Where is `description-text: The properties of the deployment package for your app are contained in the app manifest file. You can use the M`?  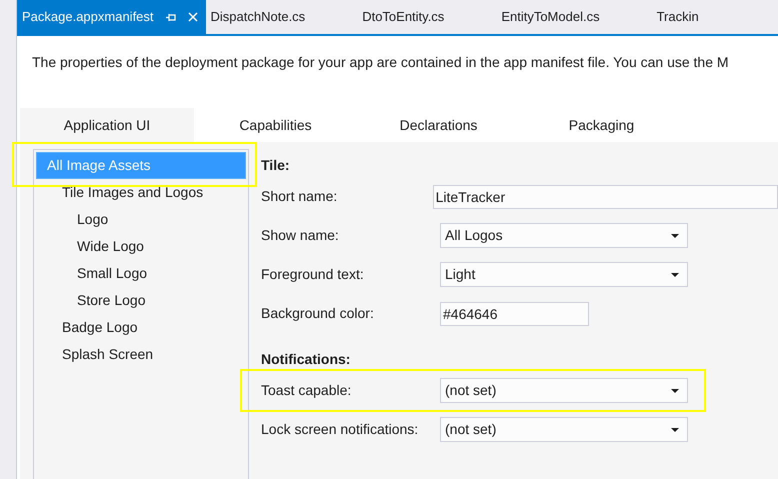 description-text: The properties of the deployment package for your app are contained in the app manifest file. You can use the M is located at coordinates (380, 62).